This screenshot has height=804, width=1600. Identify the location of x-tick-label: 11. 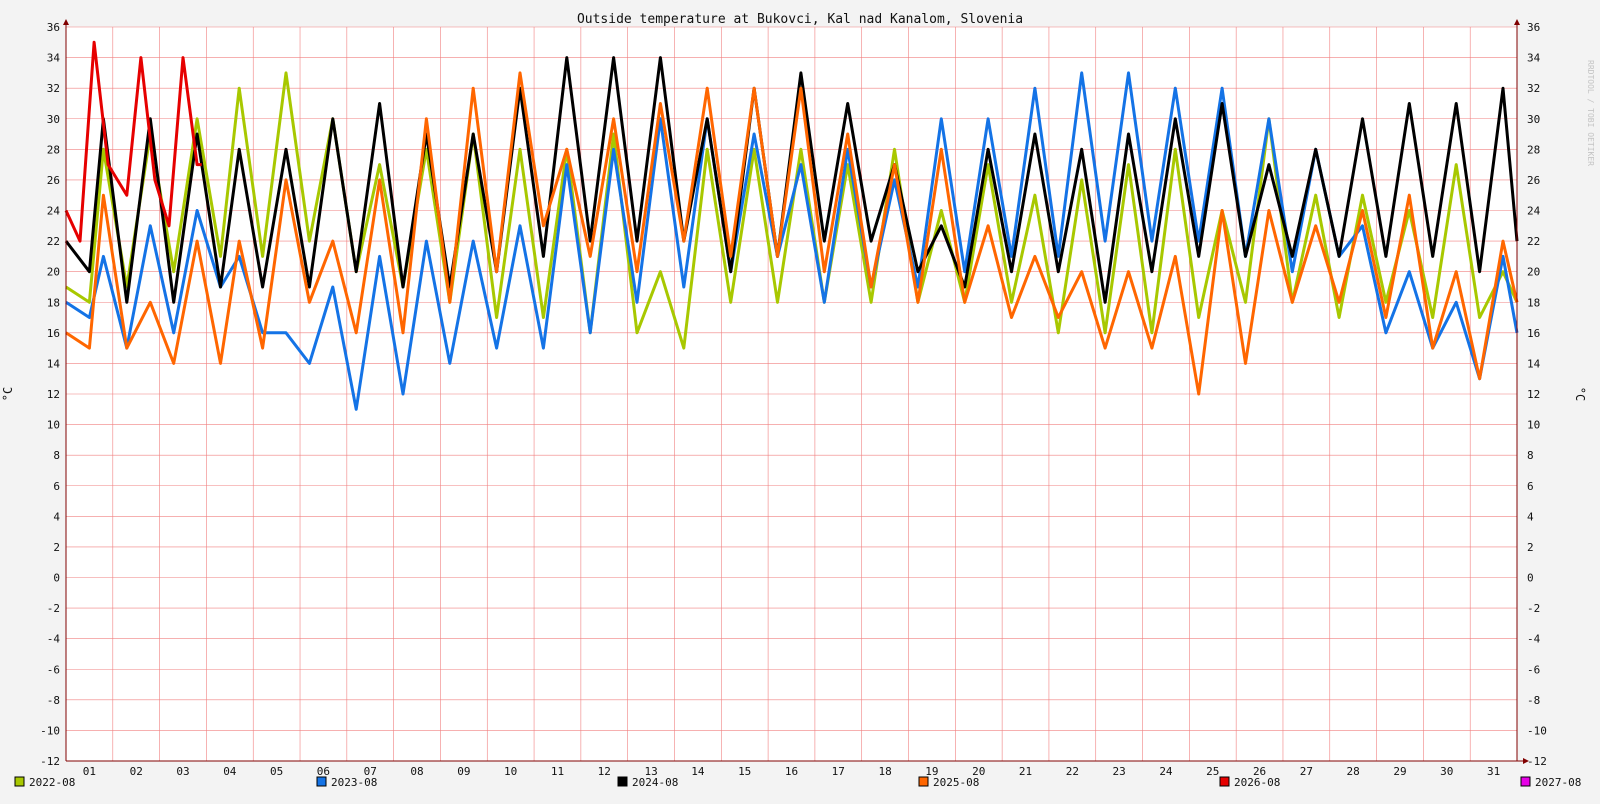
(557, 771).